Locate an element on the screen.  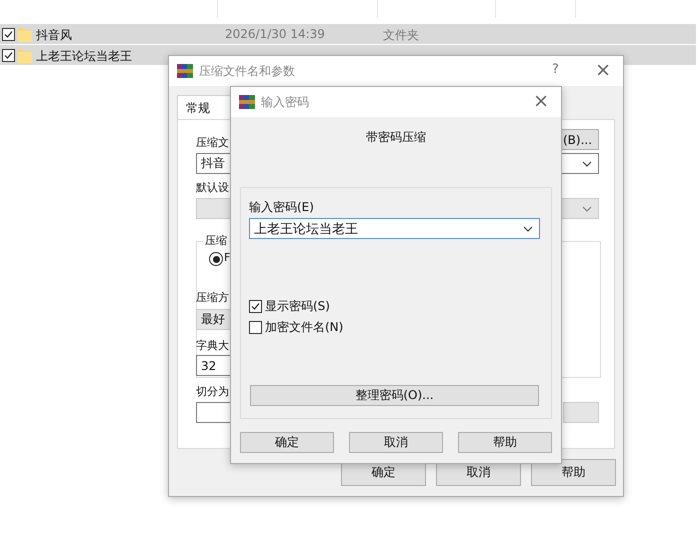
file-name: 上老王论坛当老王 is located at coordinates (84, 56).